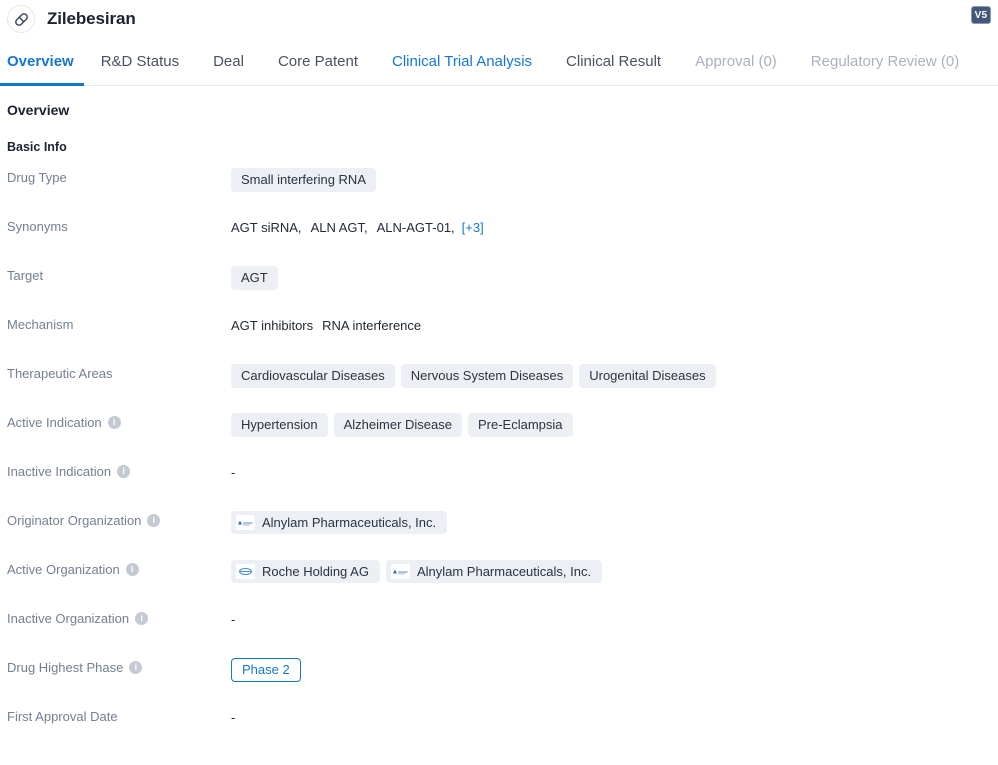  Describe the element at coordinates (74, 520) in the screenshot. I see `field-label-text: Originator Organization` at that location.